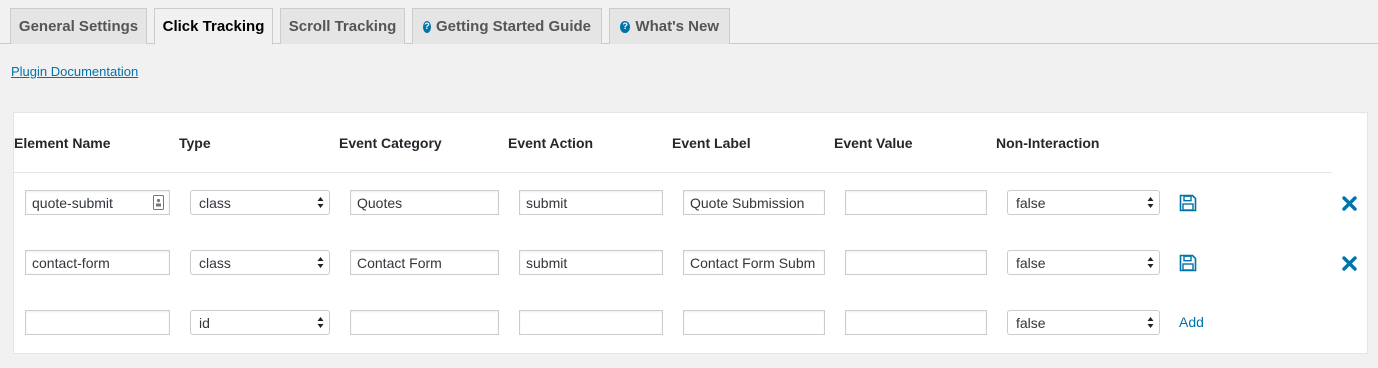 The height and width of the screenshot is (368, 1378). I want to click on tab-label: General Settings, so click(78, 26).